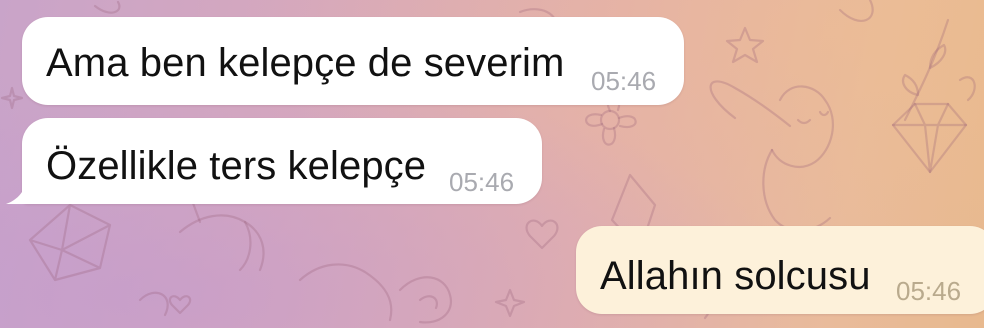  What do you see at coordinates (236, 166) in the screenshot?
I see `message-text: Özellikle ters kelepçe` at bounding box center [236, 166].